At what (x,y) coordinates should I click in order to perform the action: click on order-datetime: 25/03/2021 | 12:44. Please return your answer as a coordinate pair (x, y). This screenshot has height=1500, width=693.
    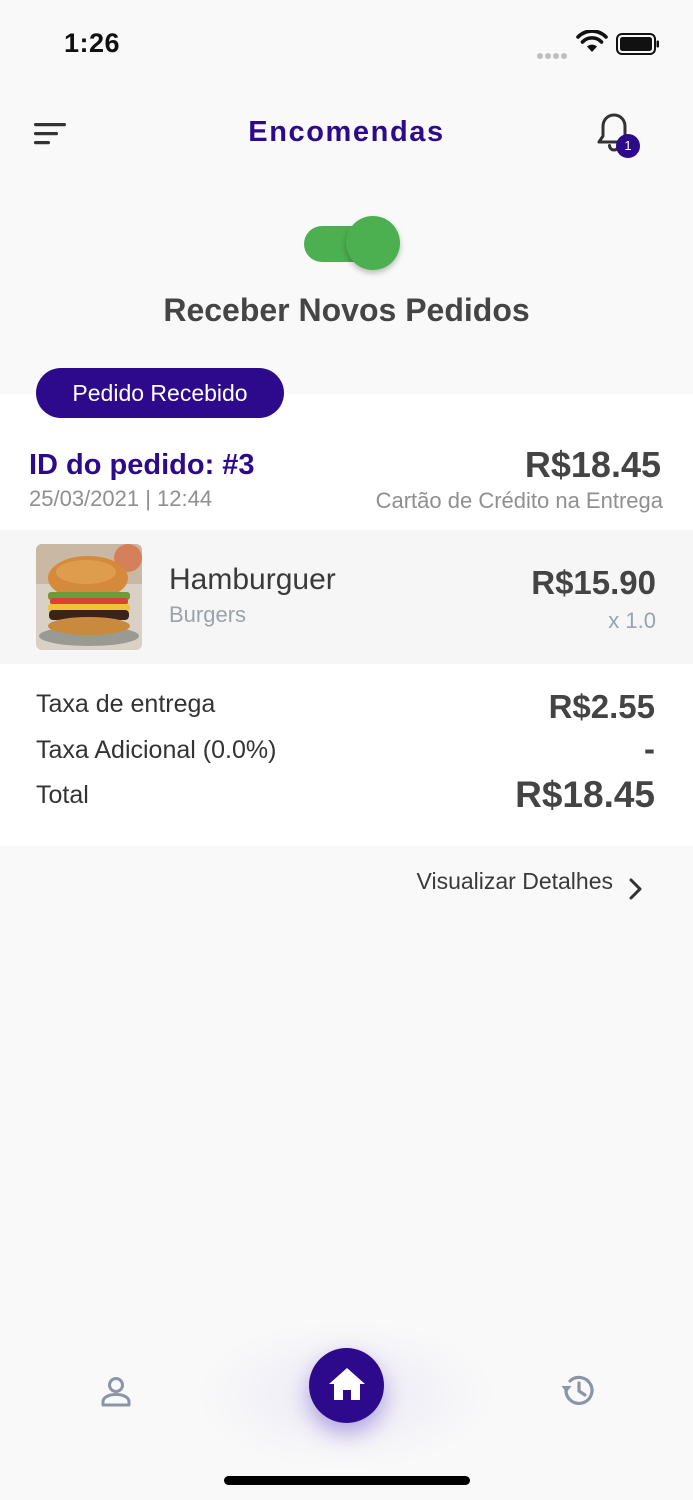
    Looking at the image, I should click on (121, 498).